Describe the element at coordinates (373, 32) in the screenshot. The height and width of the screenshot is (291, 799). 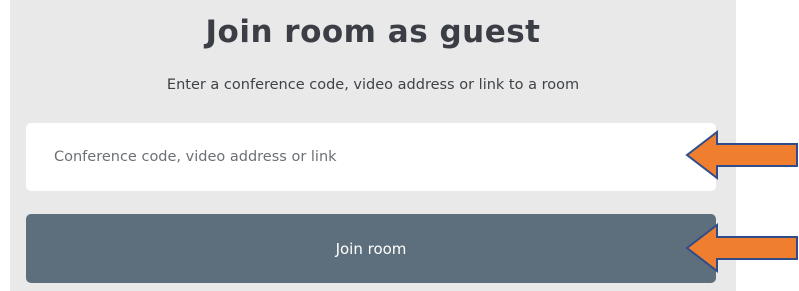
I see `page-title: Join room as guest` at that location.